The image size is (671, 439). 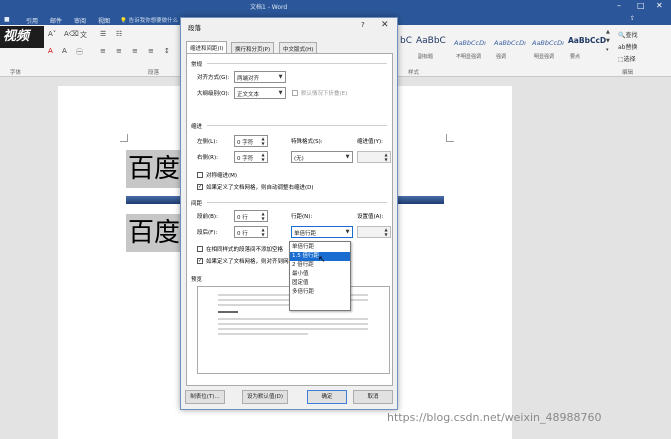 What do you see at coordinates (248, 262) in the screenshot?
I see `snap-to-grid-label: 如果定义了文档网格，则对齐到网格` at bounding box center [248, 262].